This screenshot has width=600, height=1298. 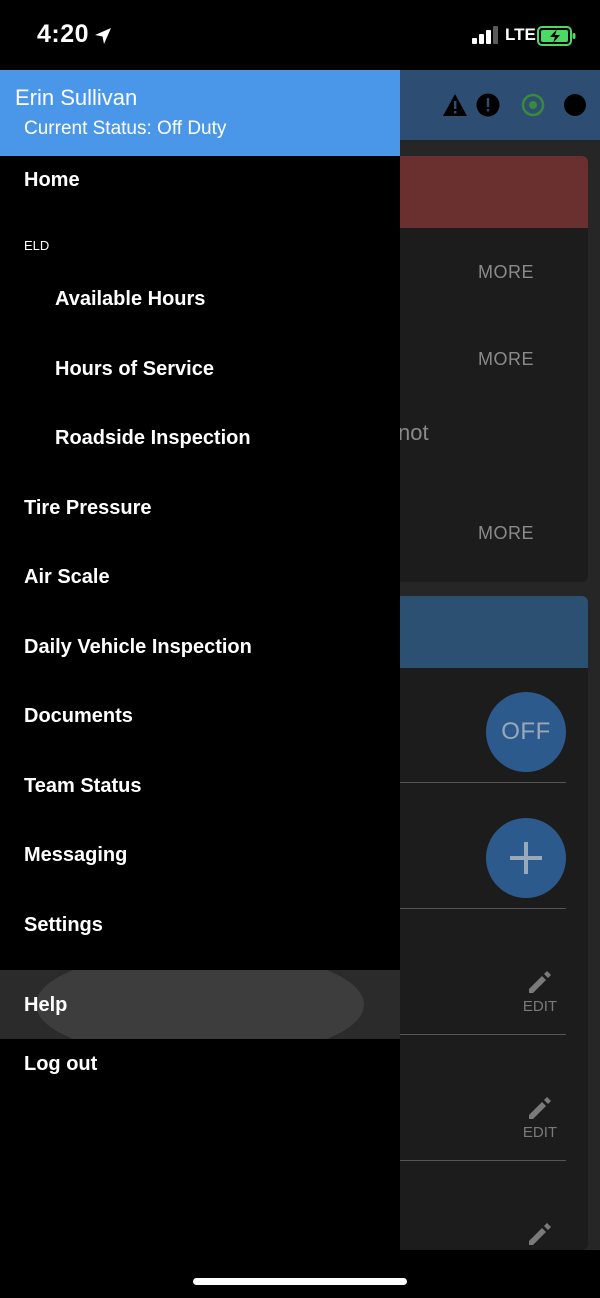 I want to click on cellular-signal-icon, so click(x=485, y=35).